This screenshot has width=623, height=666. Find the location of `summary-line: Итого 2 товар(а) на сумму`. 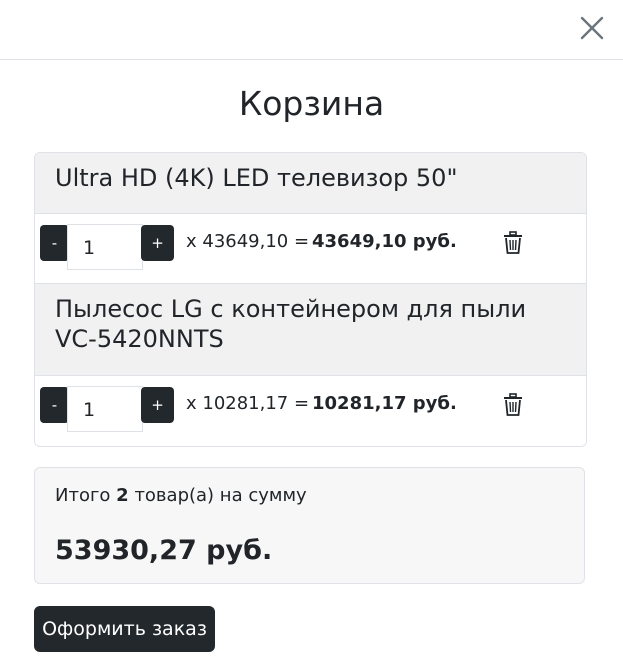

summary-line: Итого 2 товар(а) на сумму is located at coordinates (181, 496).